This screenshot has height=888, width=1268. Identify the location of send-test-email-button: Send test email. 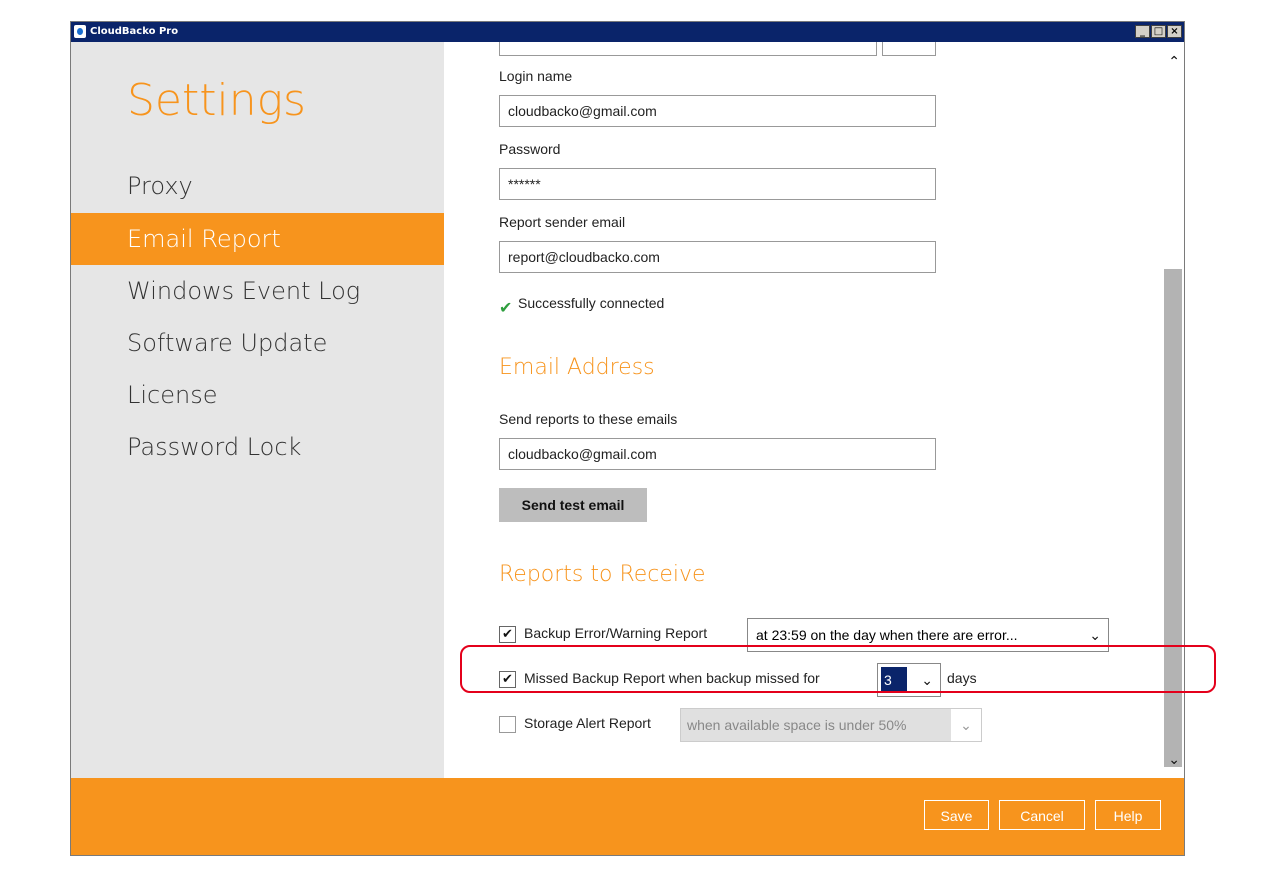
(573, 505).